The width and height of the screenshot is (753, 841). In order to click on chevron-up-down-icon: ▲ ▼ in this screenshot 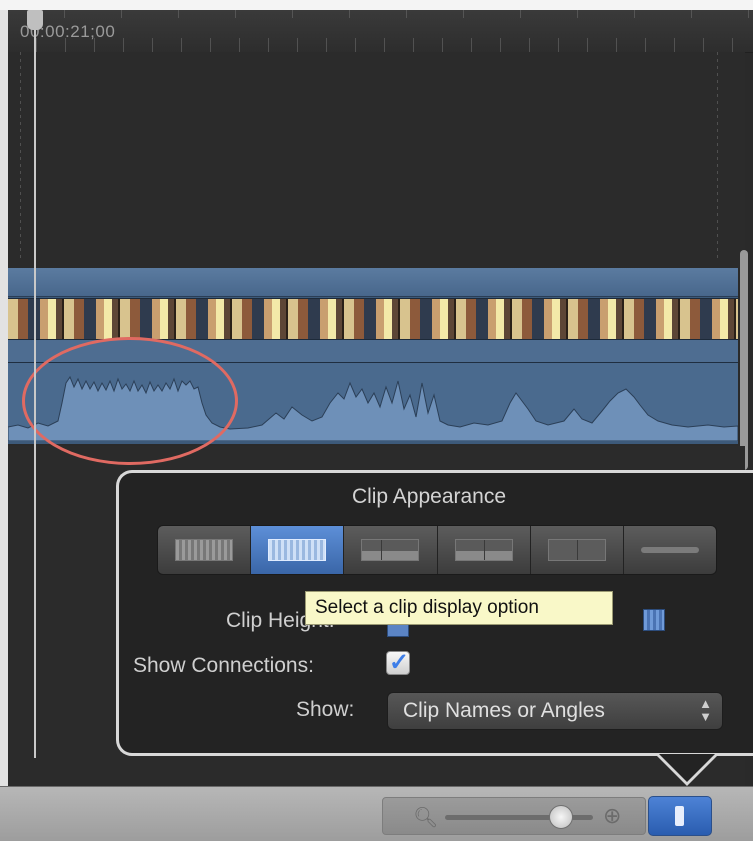, I will do `click(705, 710)`.